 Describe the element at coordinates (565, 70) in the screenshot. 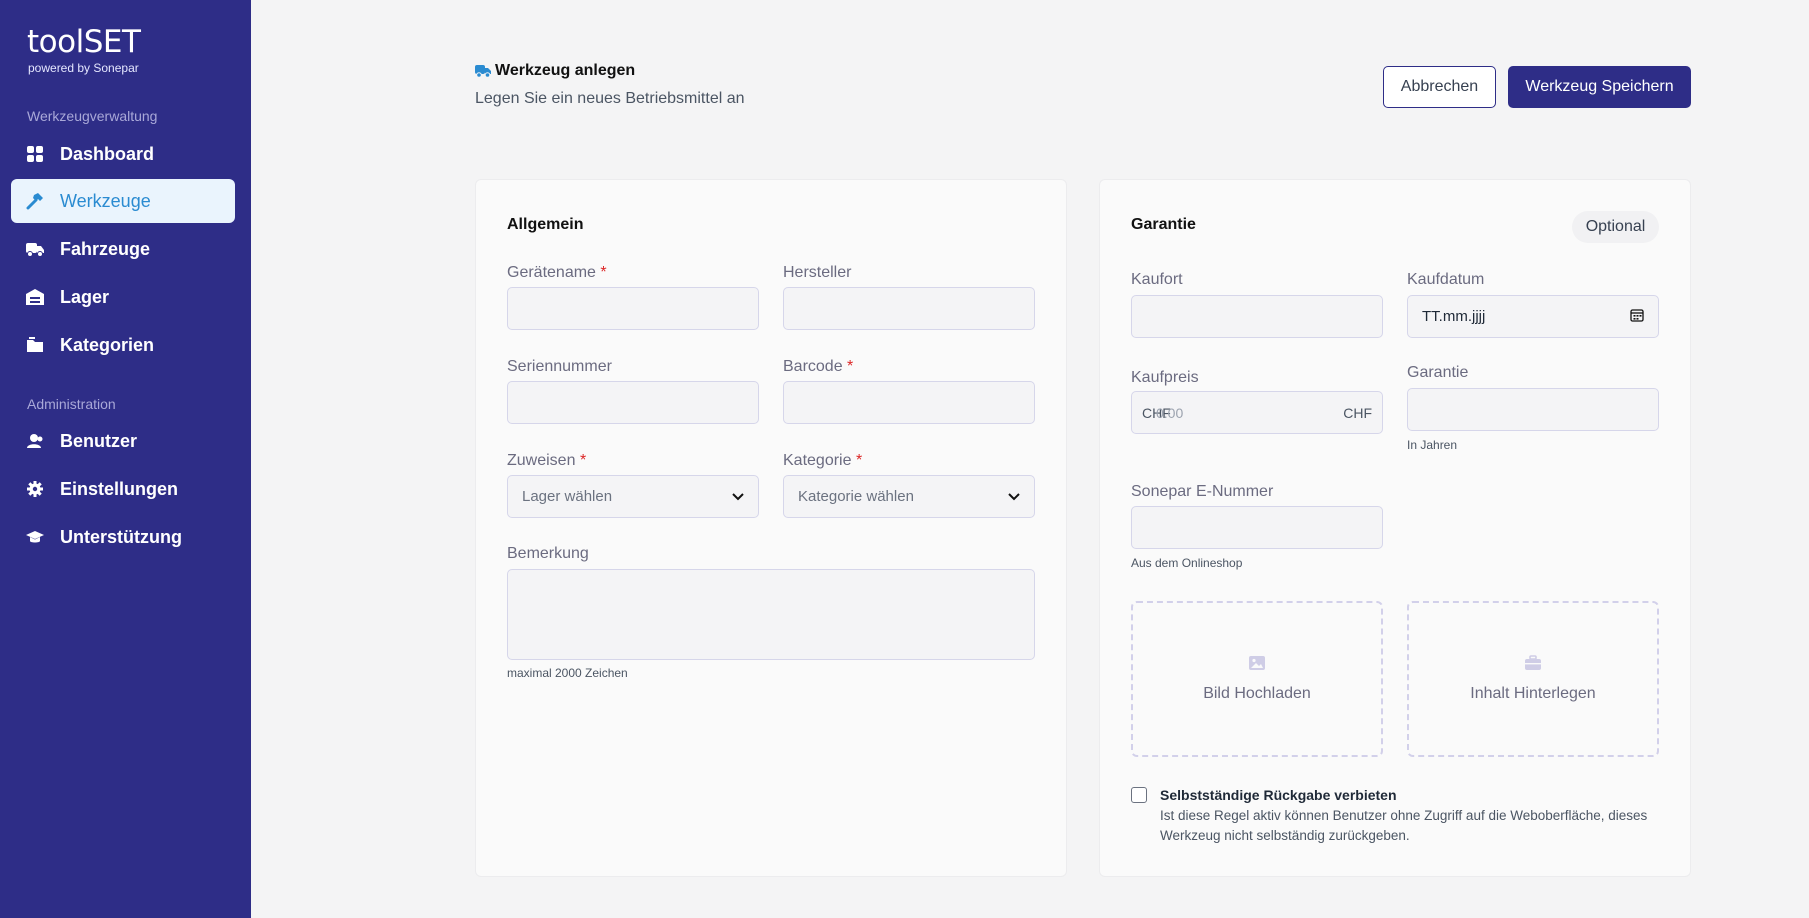

I see `page-title: Werkzeug anlegen` at that location.